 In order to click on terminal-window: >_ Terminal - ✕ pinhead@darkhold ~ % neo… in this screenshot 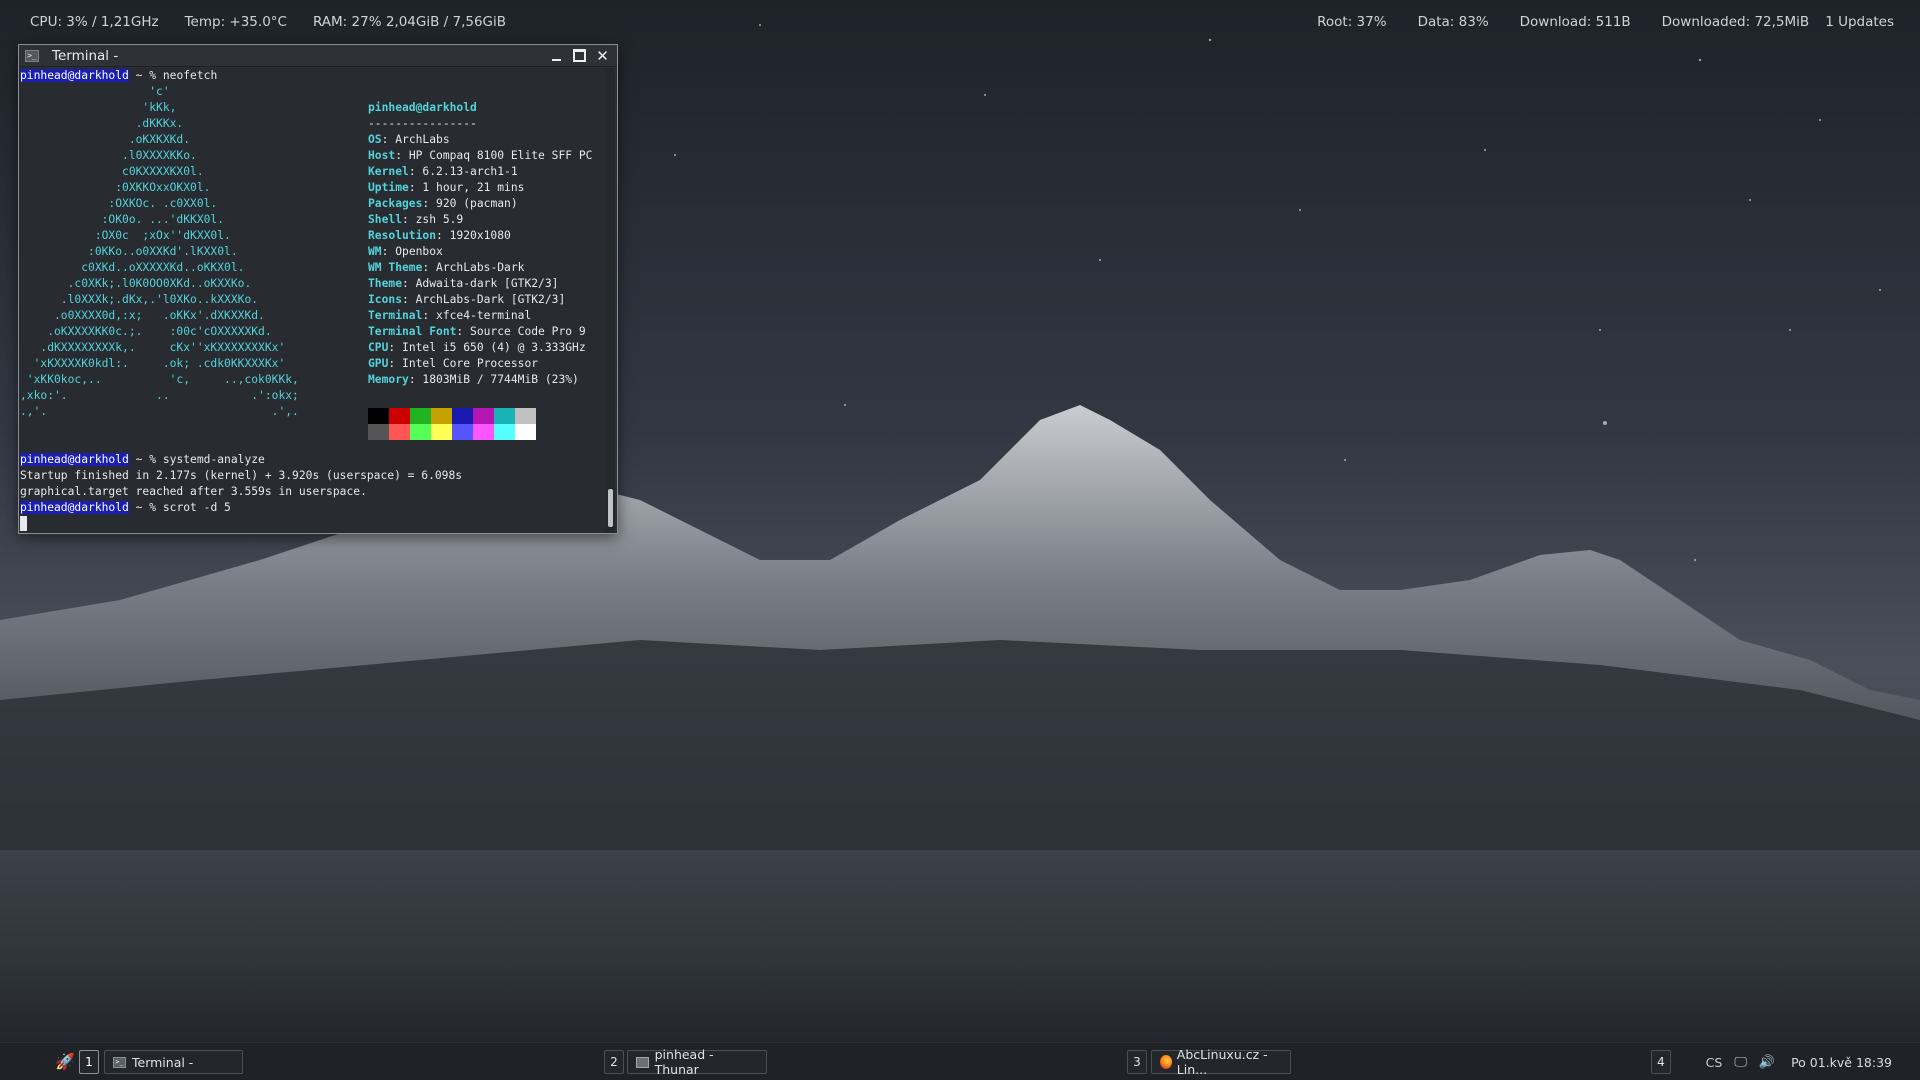, I will do `click(318, 289)`.